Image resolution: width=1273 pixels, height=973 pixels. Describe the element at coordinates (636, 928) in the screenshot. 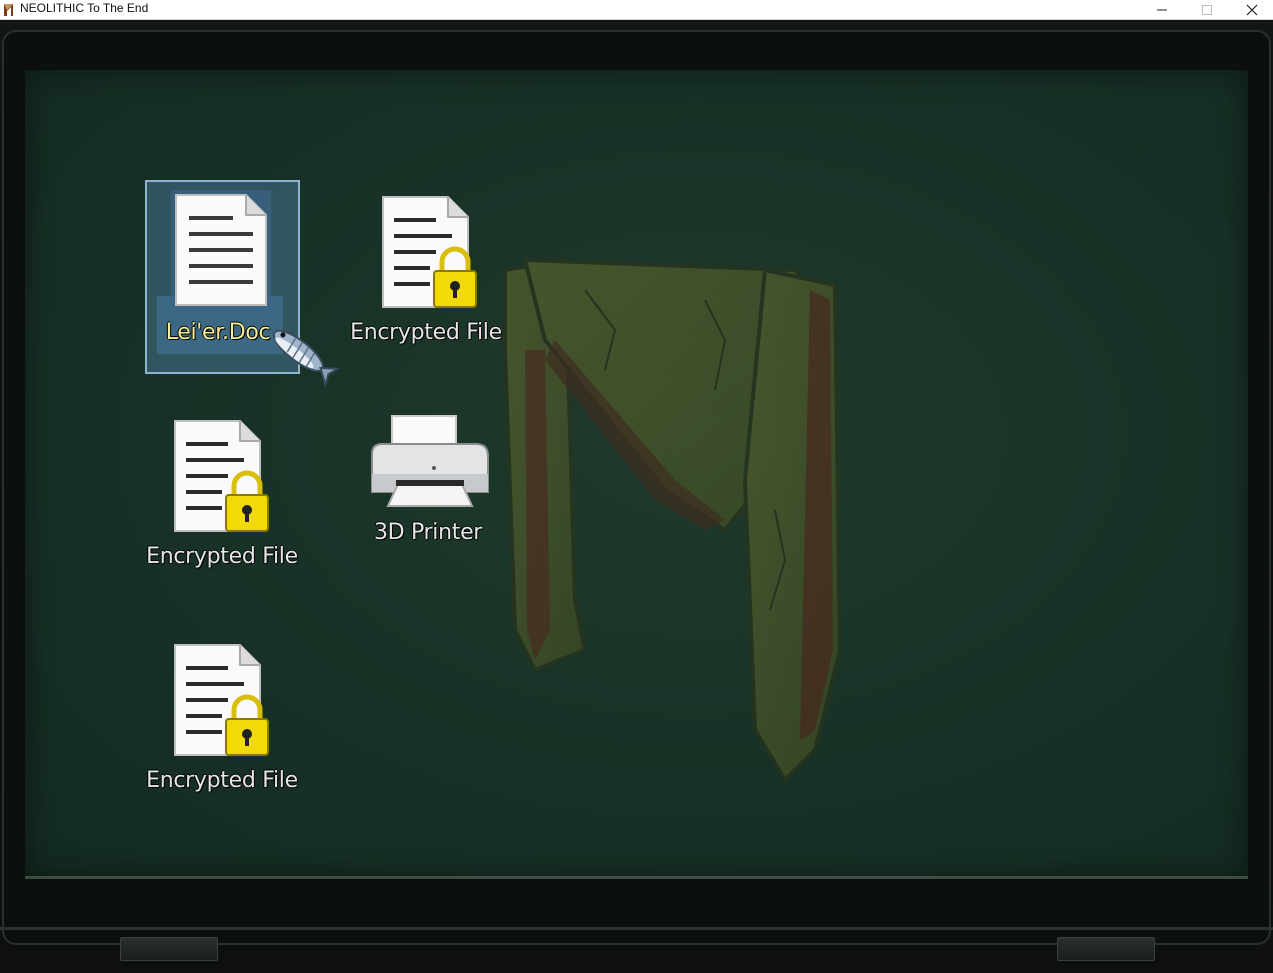

I see `monitor-base-line` at that location.